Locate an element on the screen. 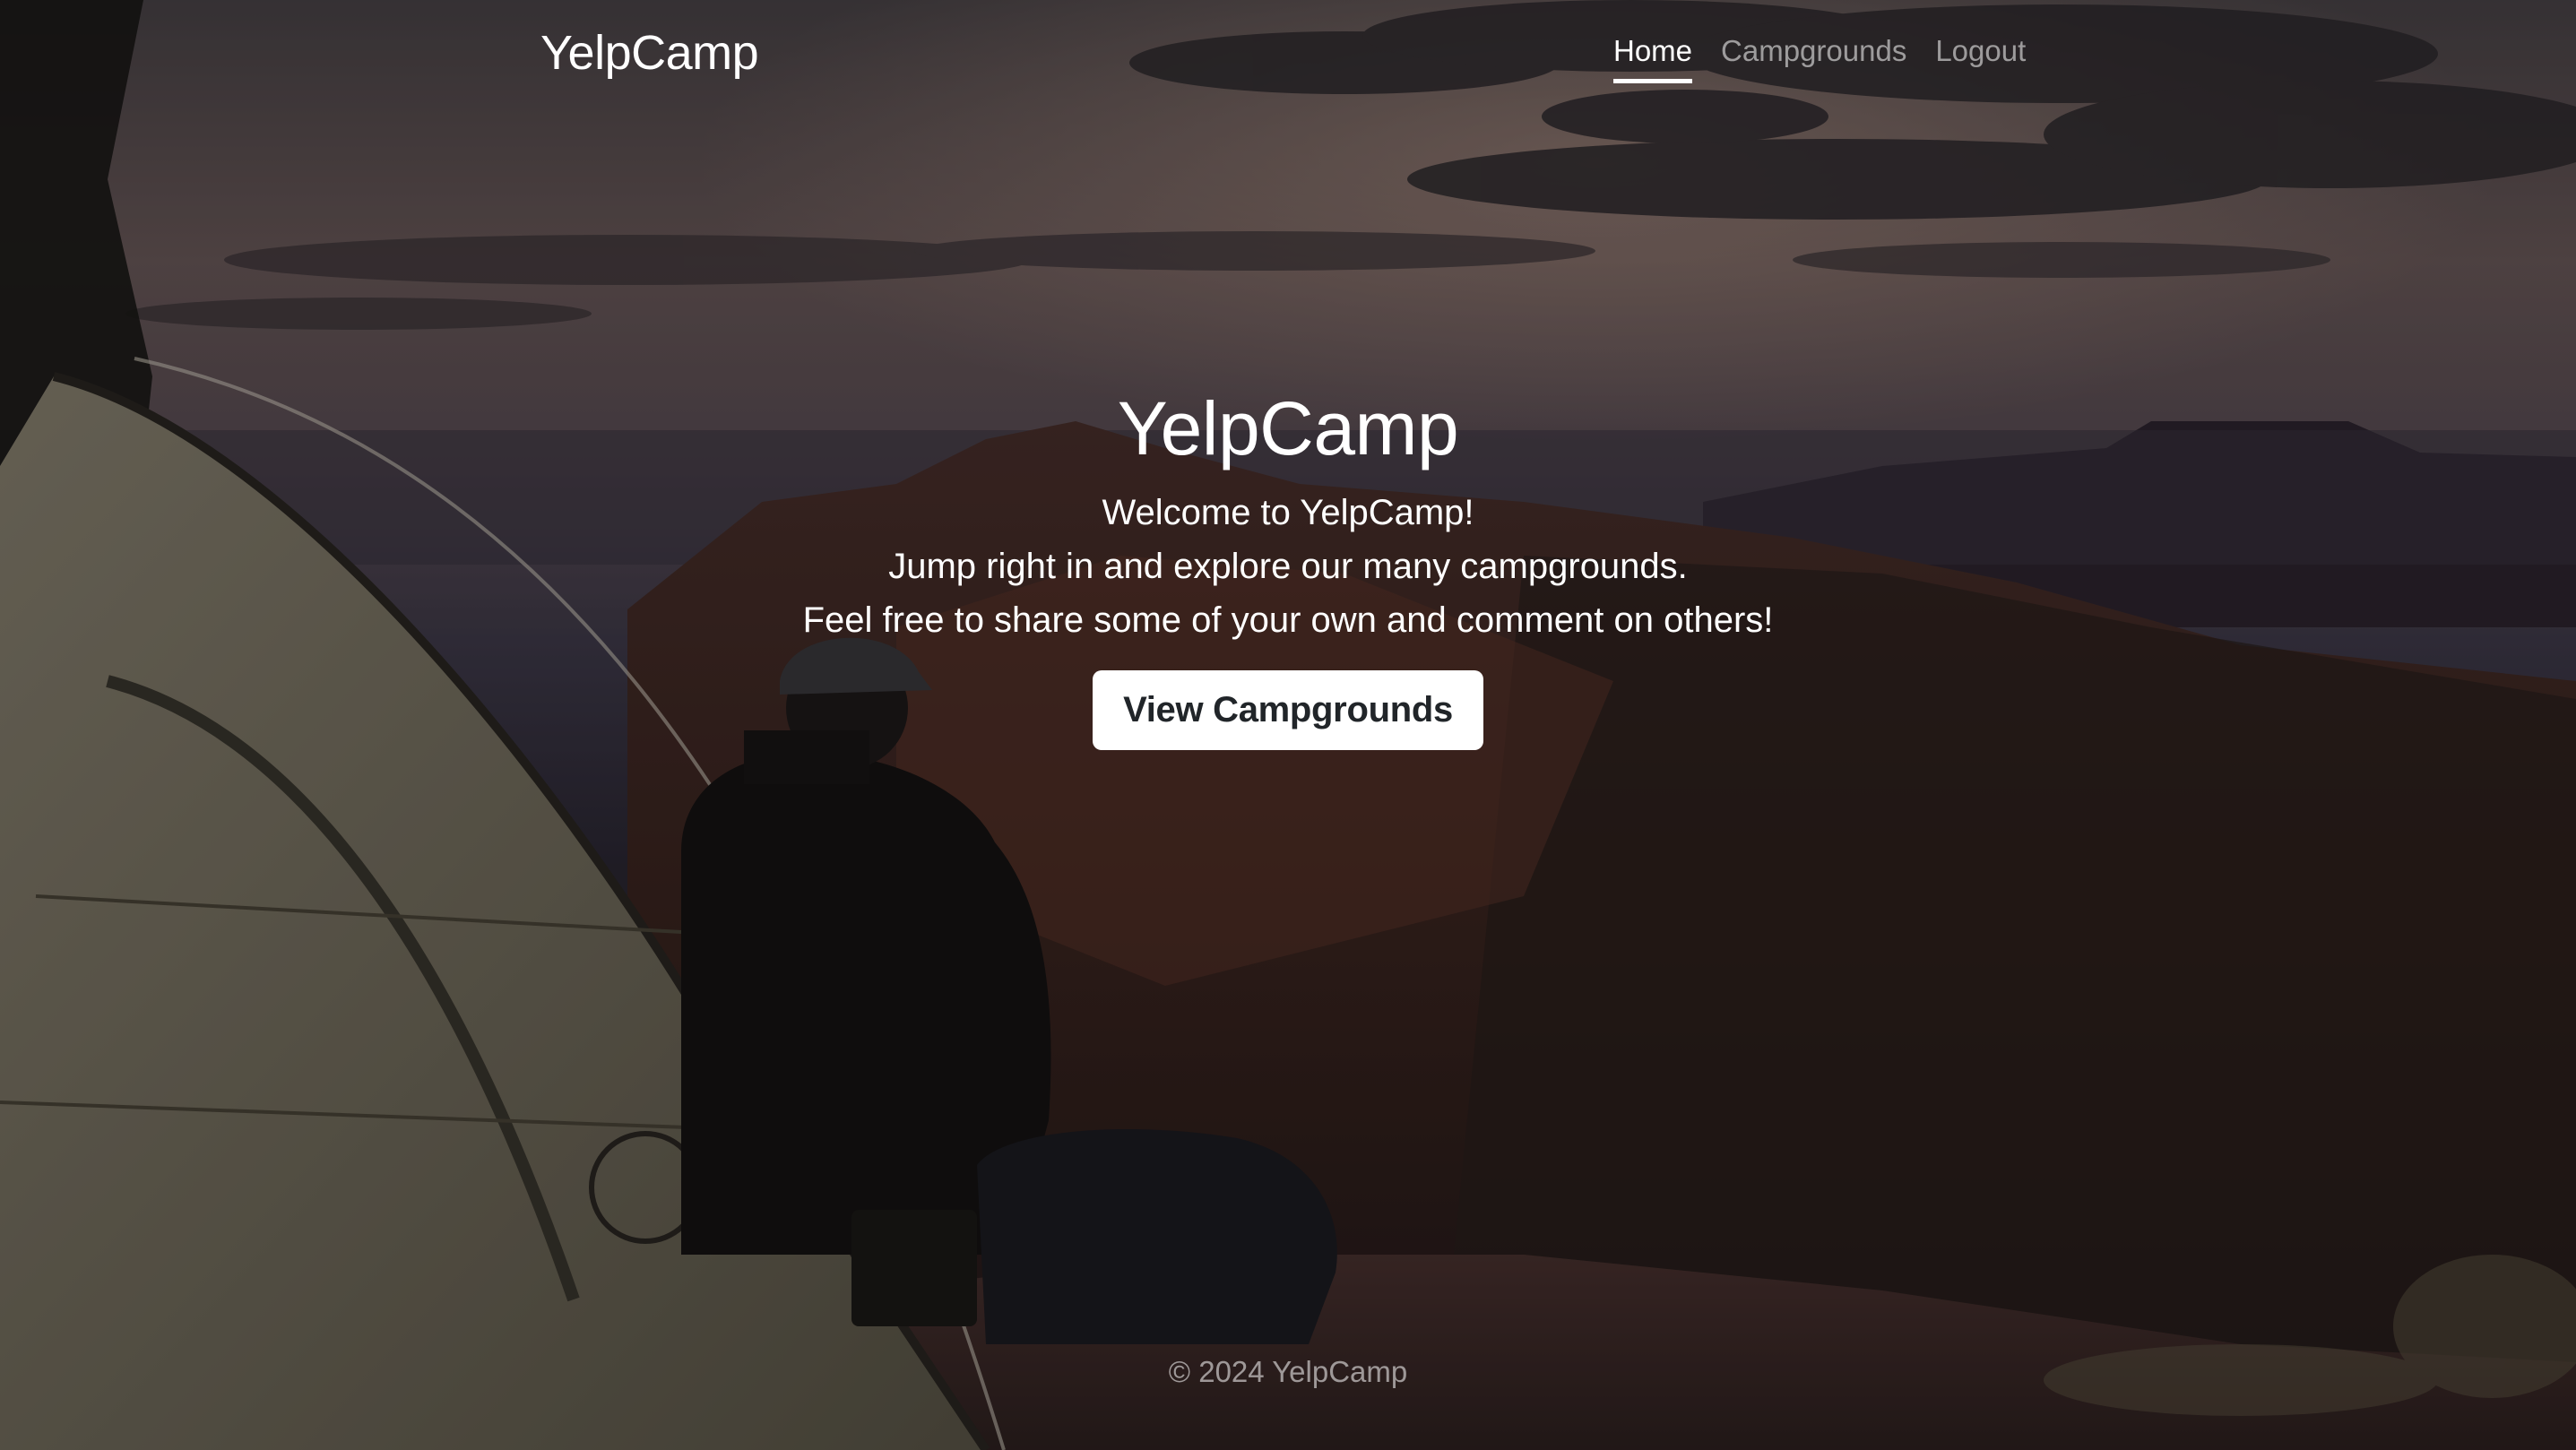  nav-link-logout: Logout is located at coordinates (1980, 58).